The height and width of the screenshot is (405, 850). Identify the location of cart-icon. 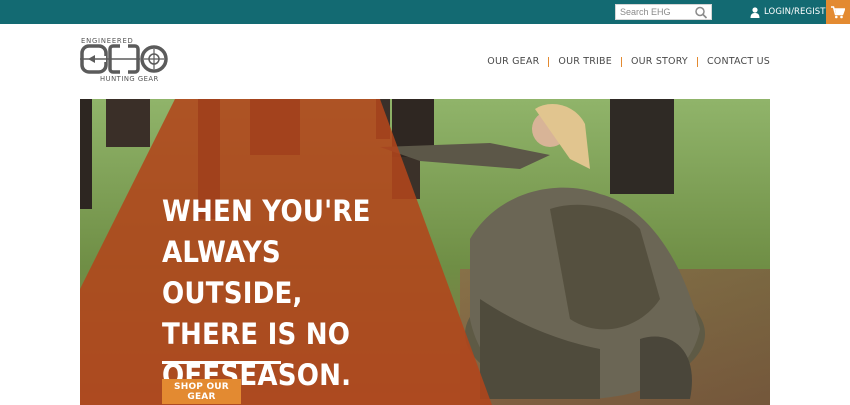
(838, 11).